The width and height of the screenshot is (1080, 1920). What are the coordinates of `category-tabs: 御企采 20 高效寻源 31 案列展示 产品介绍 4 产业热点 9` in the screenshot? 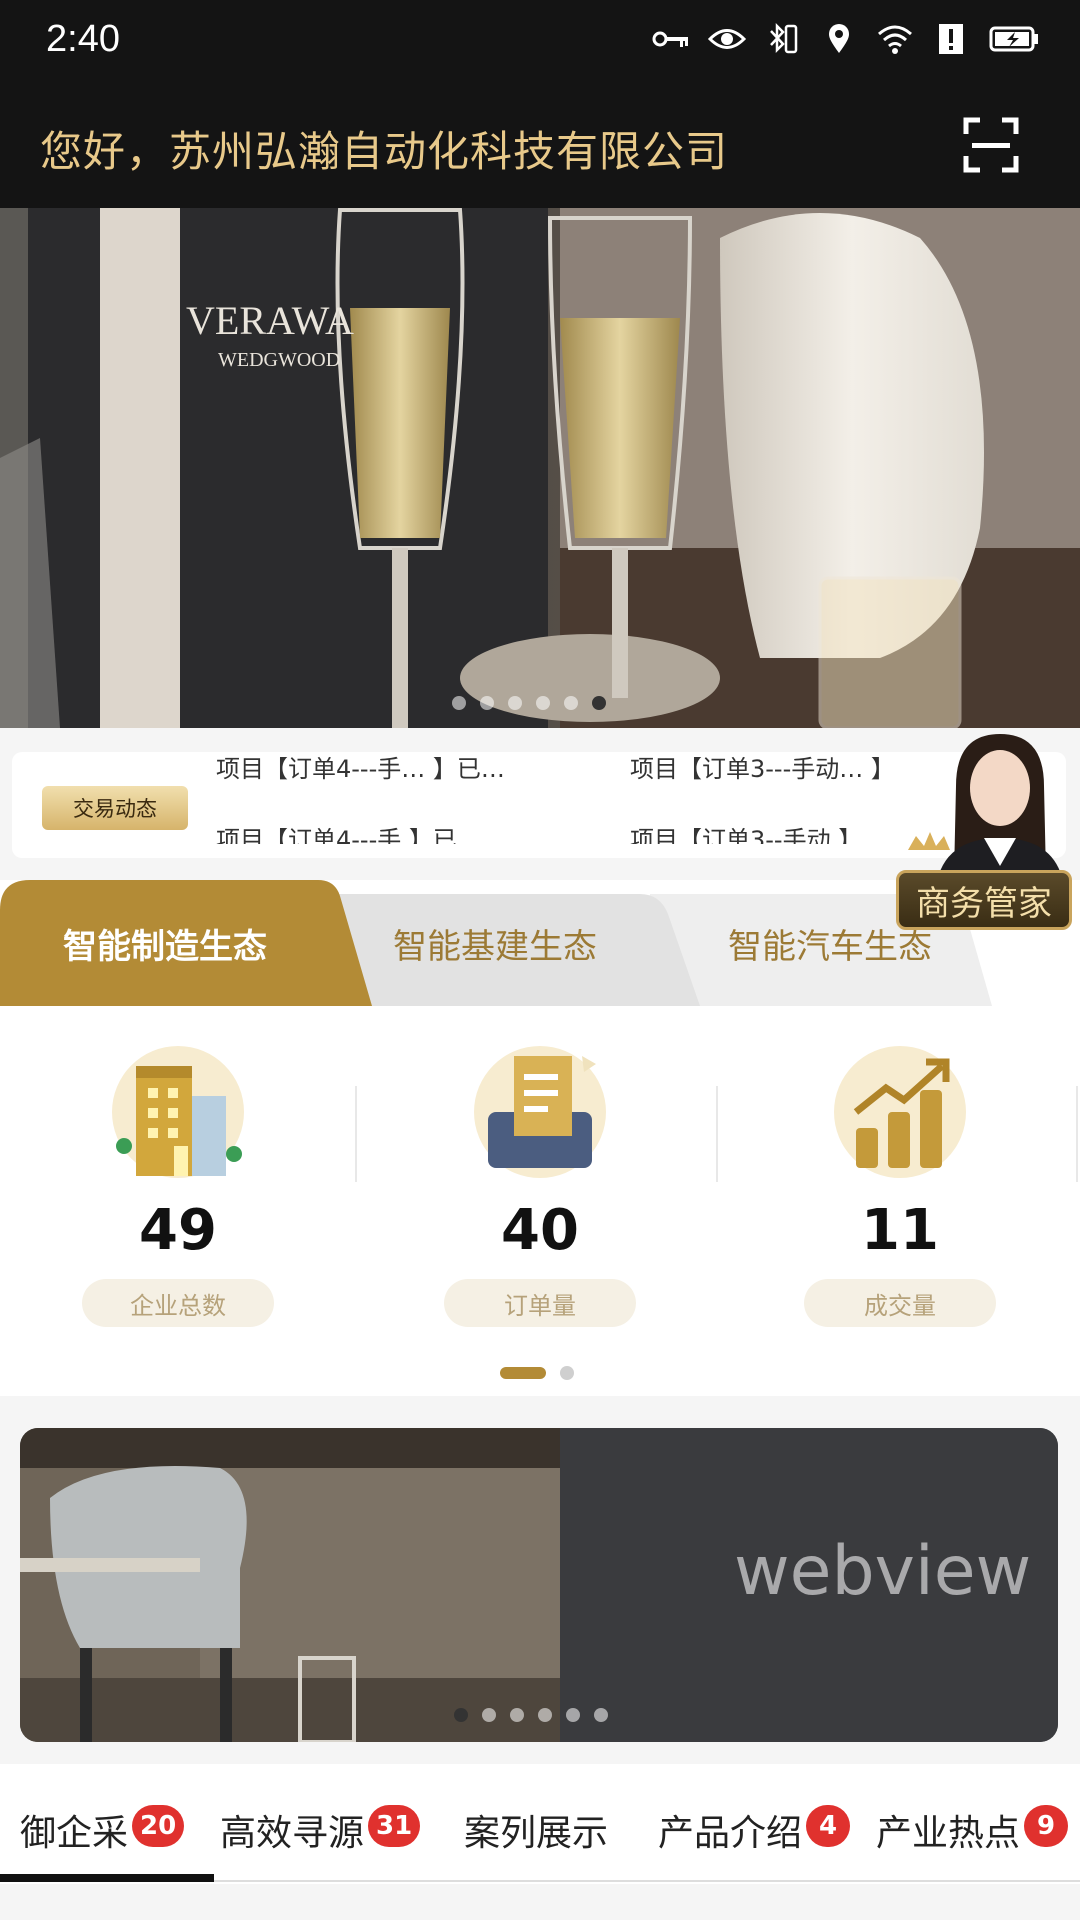 It's located at (540, 1824).